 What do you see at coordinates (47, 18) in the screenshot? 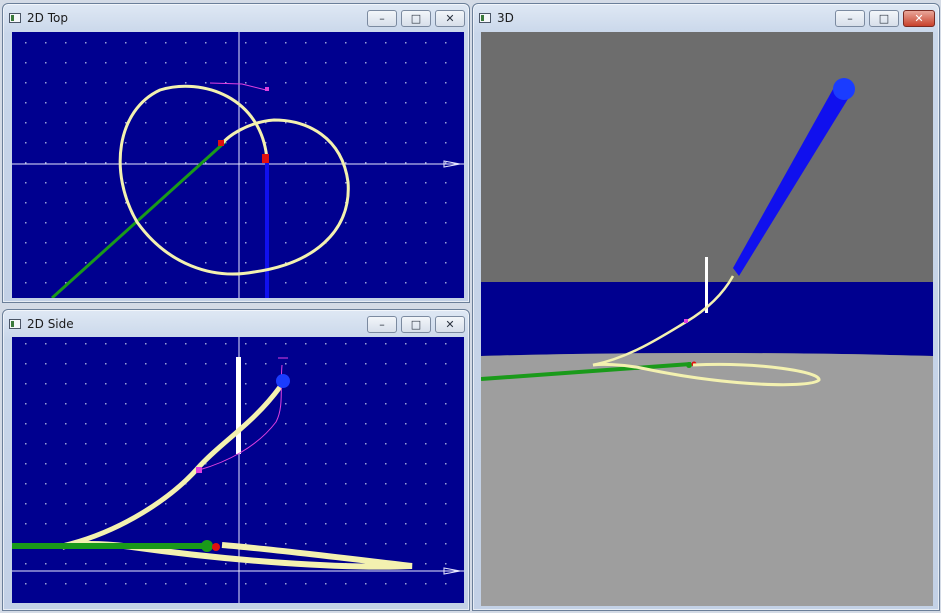
I see `window-title: 2D Top` at bounding box center [47, 18].